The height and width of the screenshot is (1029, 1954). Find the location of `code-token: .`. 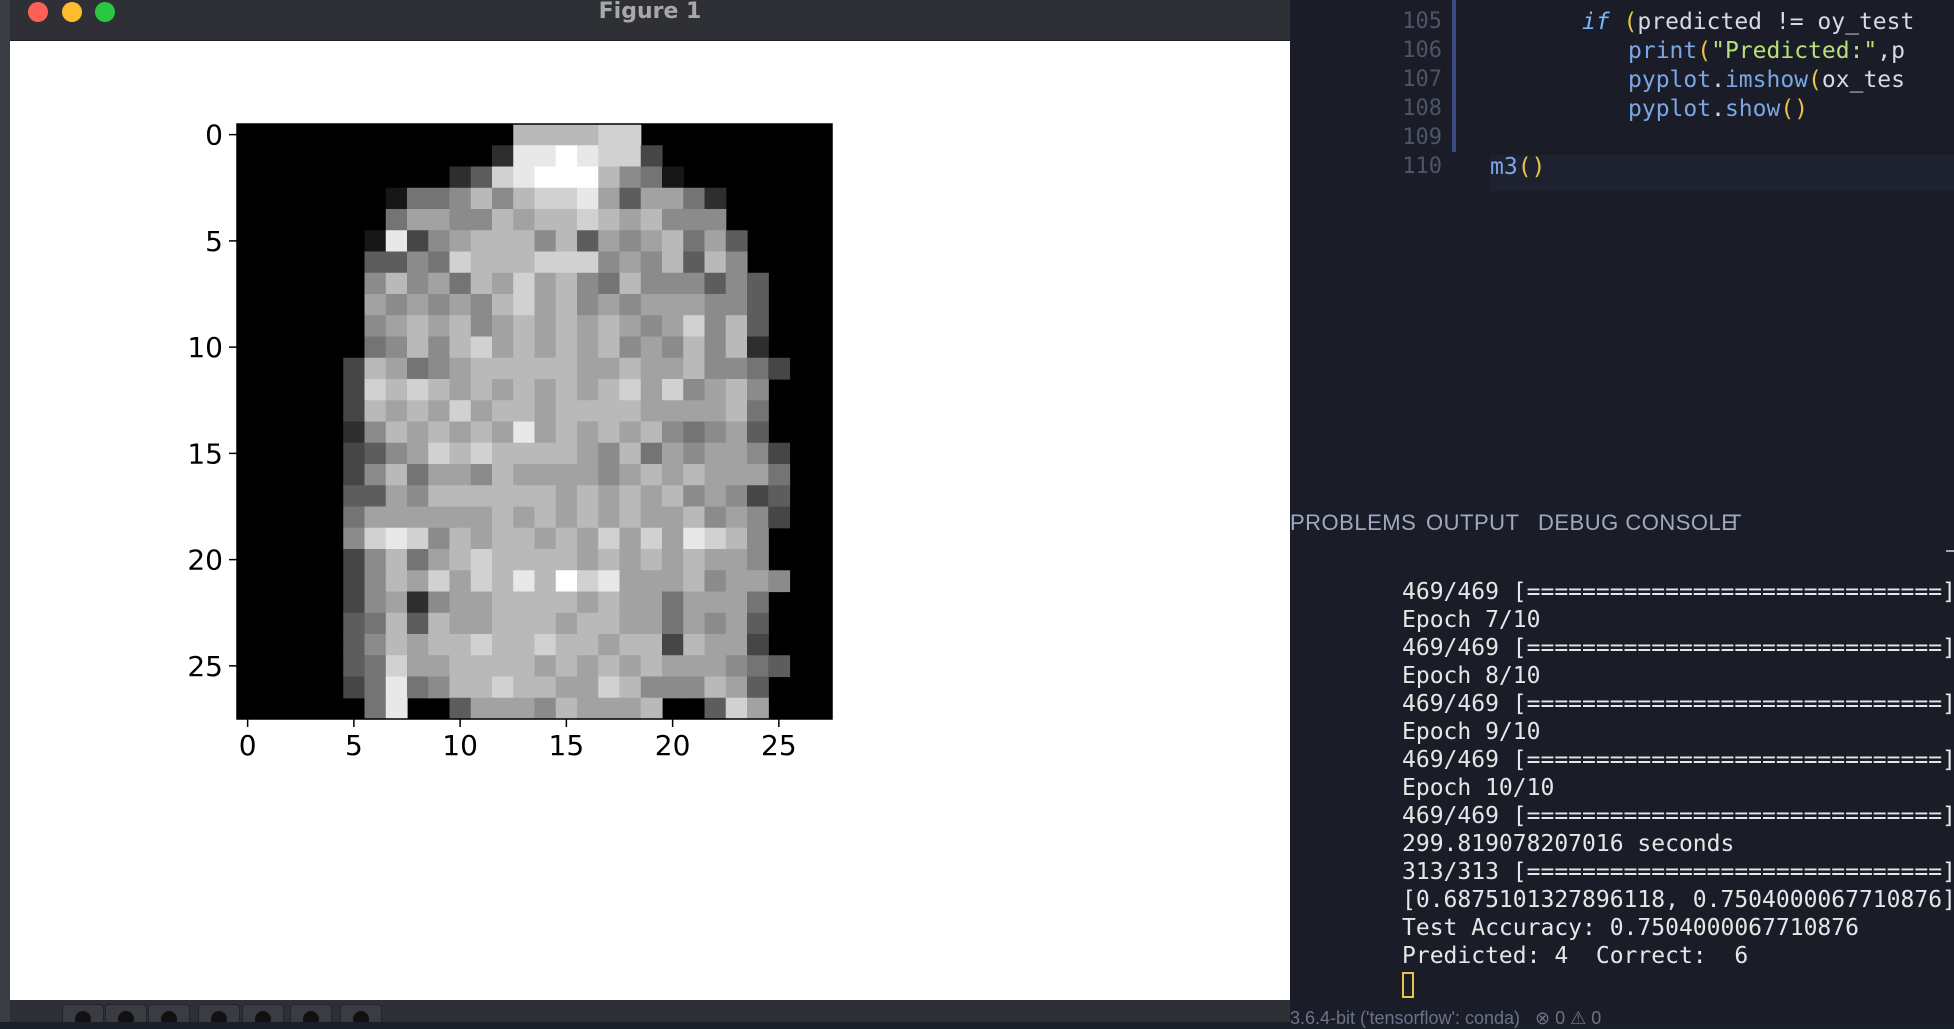

code-token: . is located at coordinates (1718, 109).